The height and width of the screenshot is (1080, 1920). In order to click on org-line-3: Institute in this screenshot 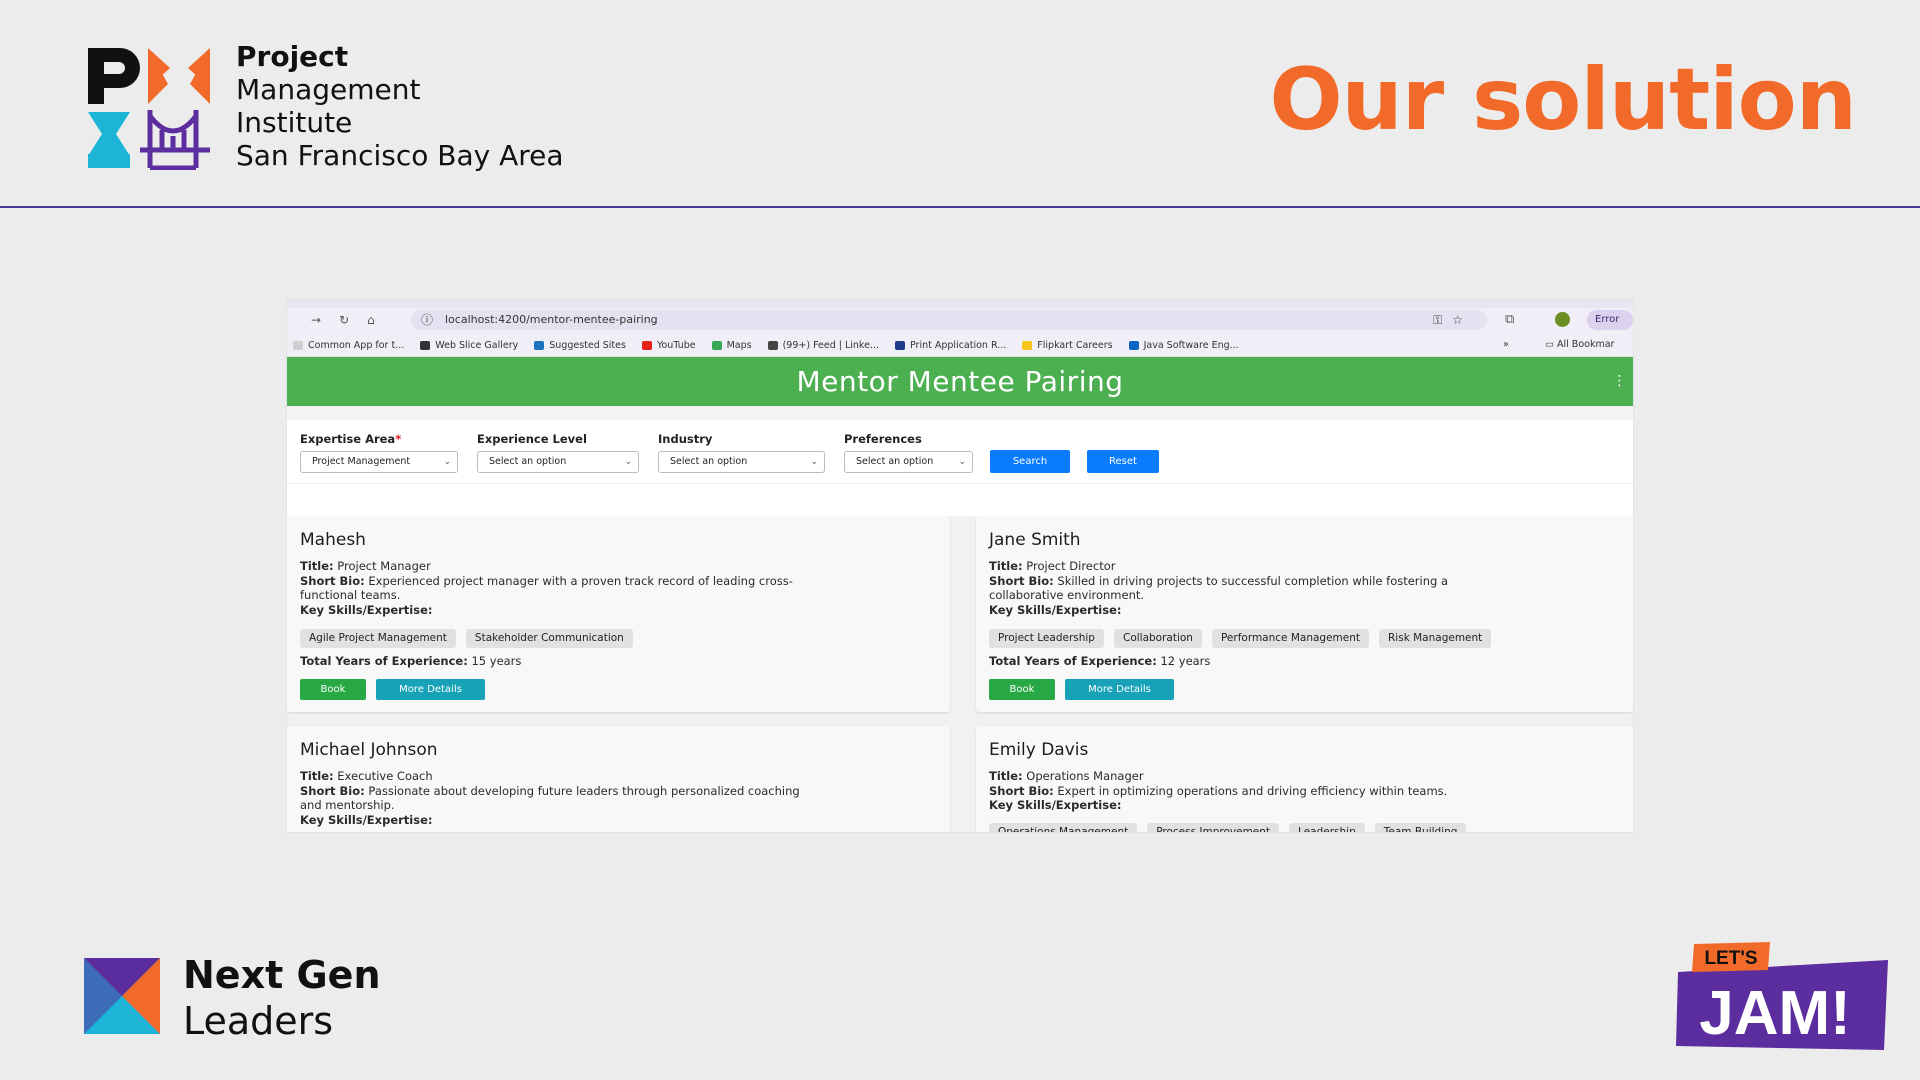, I will do `click(294, 122)`.